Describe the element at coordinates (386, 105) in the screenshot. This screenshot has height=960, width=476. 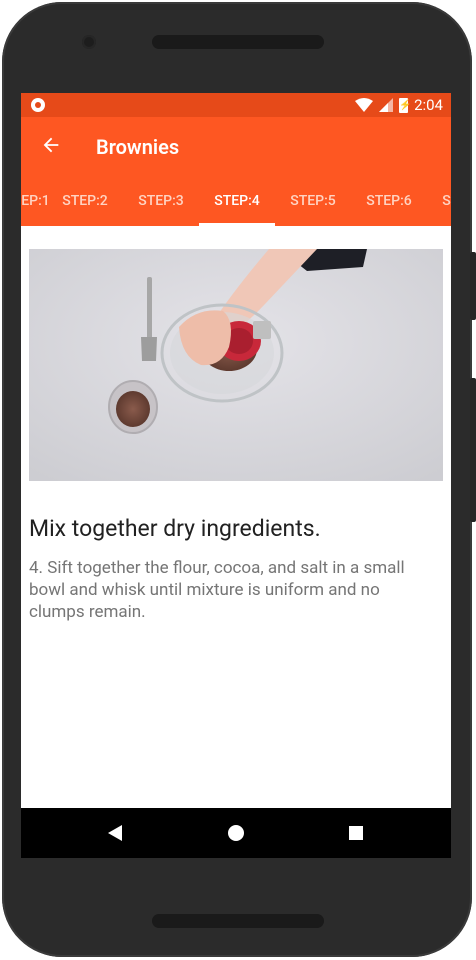
I see `signal-icon` at that location.